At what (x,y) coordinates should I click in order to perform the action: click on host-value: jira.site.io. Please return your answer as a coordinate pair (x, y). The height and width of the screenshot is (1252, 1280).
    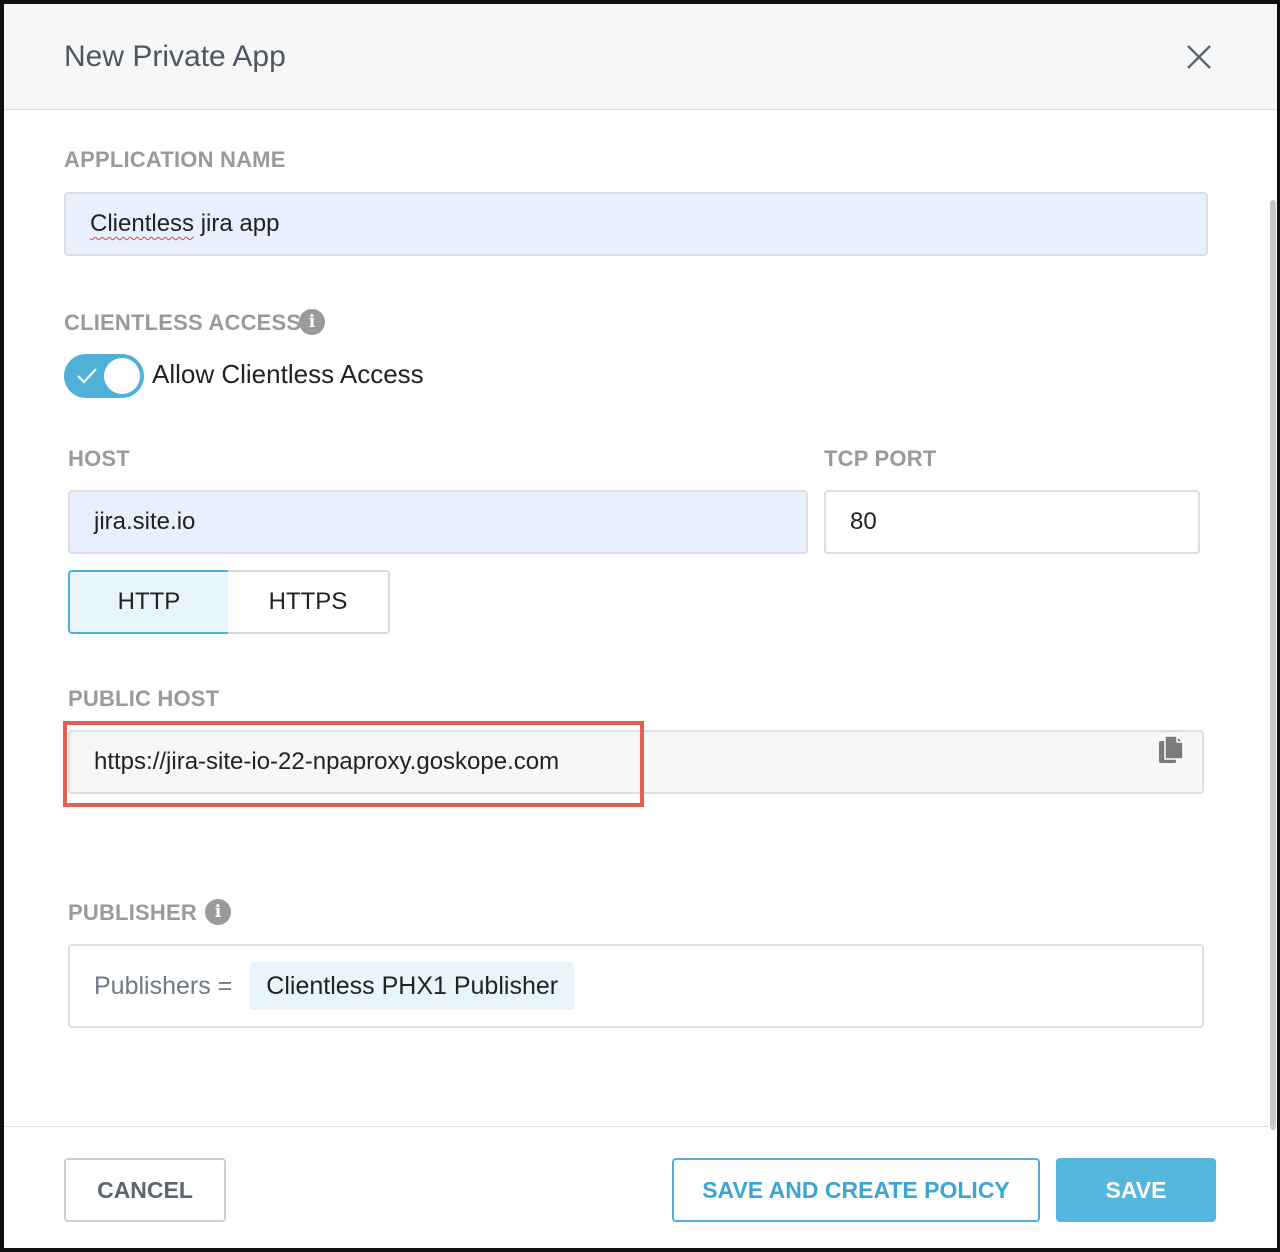
    Looking at the image, I should click on (145, 521).